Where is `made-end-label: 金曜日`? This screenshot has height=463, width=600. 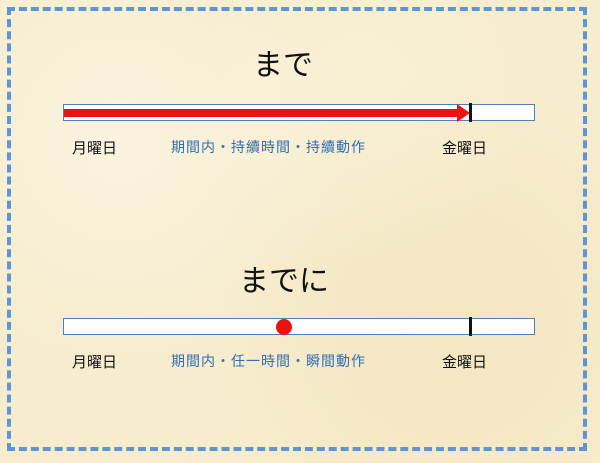
made-end-label: 金曜日 is located at coordinates (465, 148).